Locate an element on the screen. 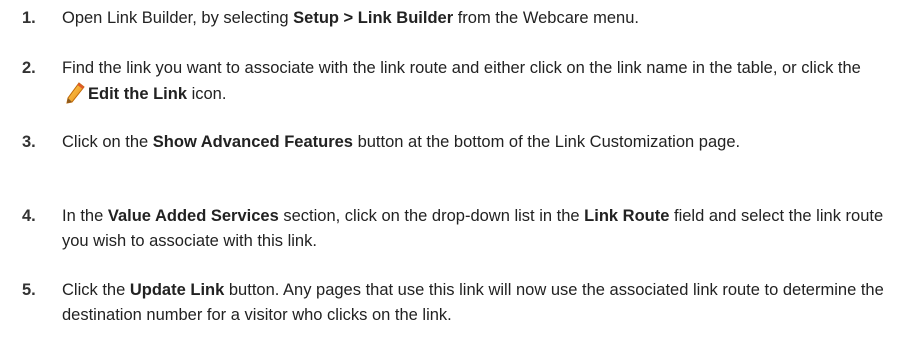 This screenshot has height=343, width=900. step-number: 2. is located at coordinates (29, 68).